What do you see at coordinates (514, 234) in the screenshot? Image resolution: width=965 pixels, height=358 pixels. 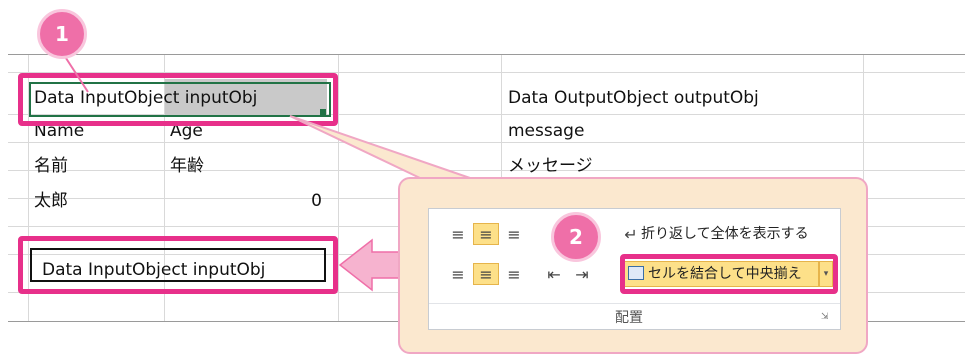 I see `align-bottom-button: ≡` at bounding box center [514, 234].